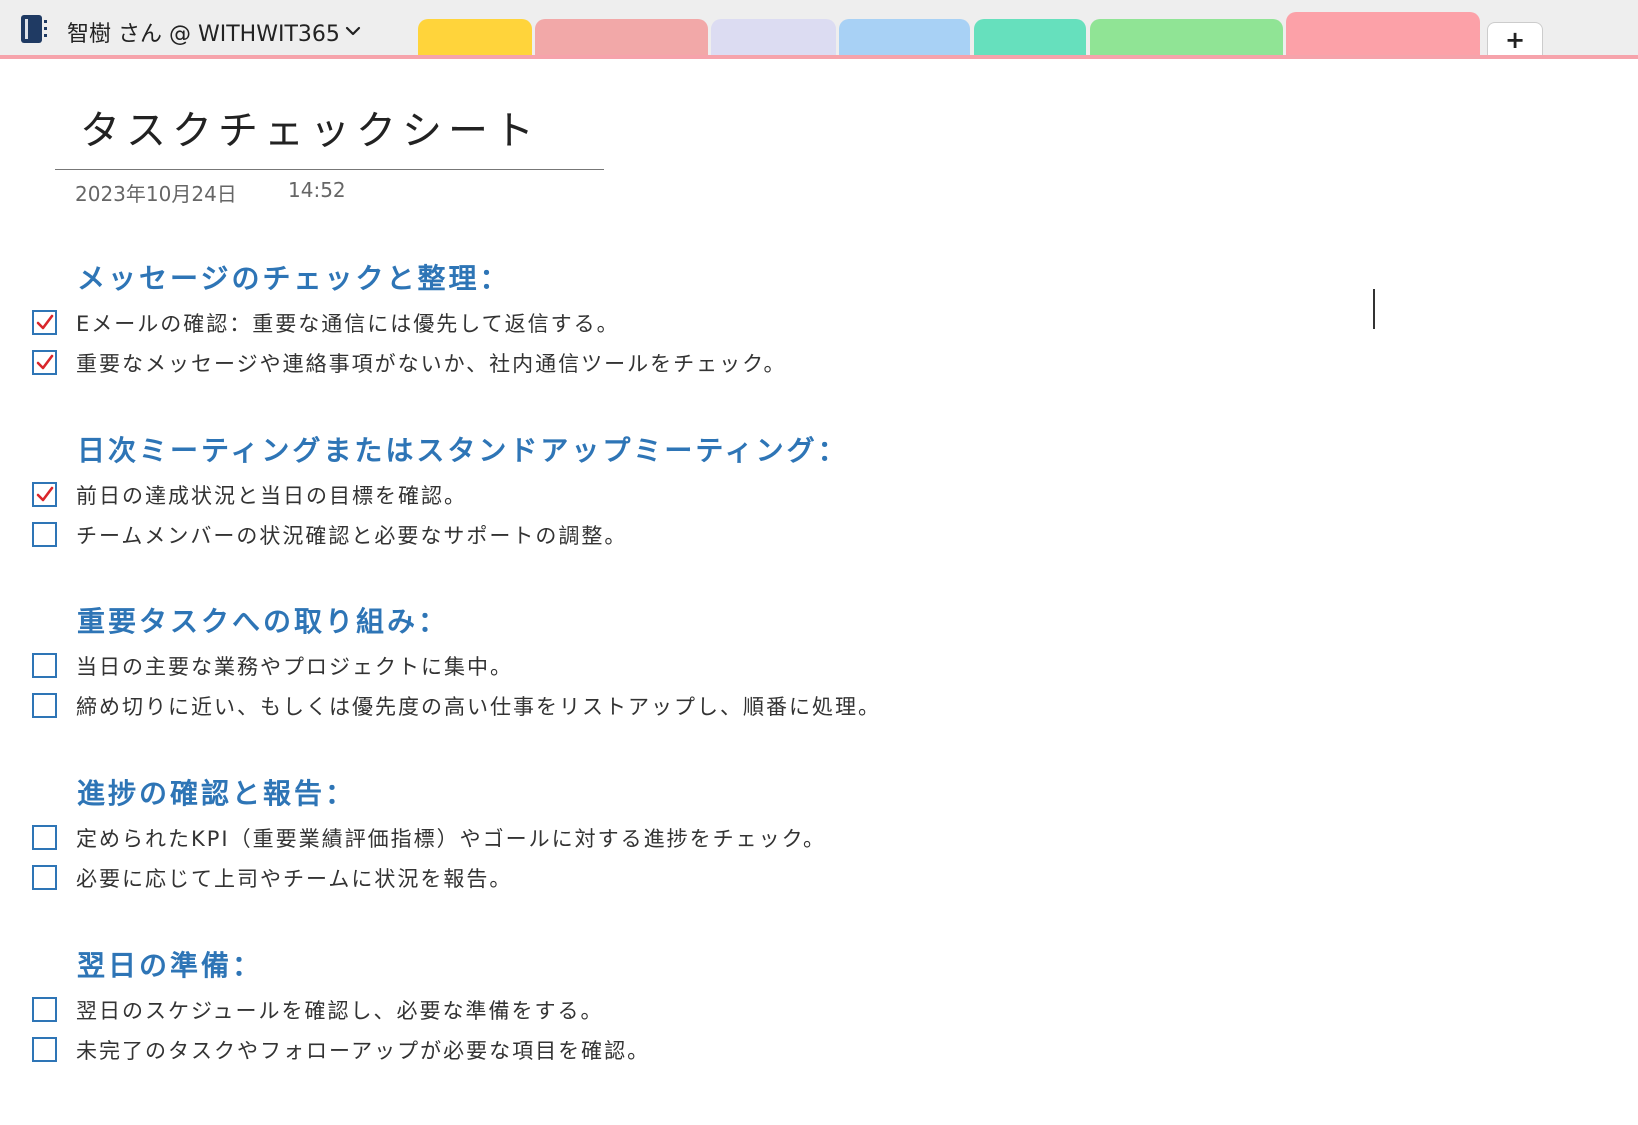  Describe the element at coordinates (216, 792) in the screenshot. I see `section-heading: 進捗の確認と報告：` at that location.